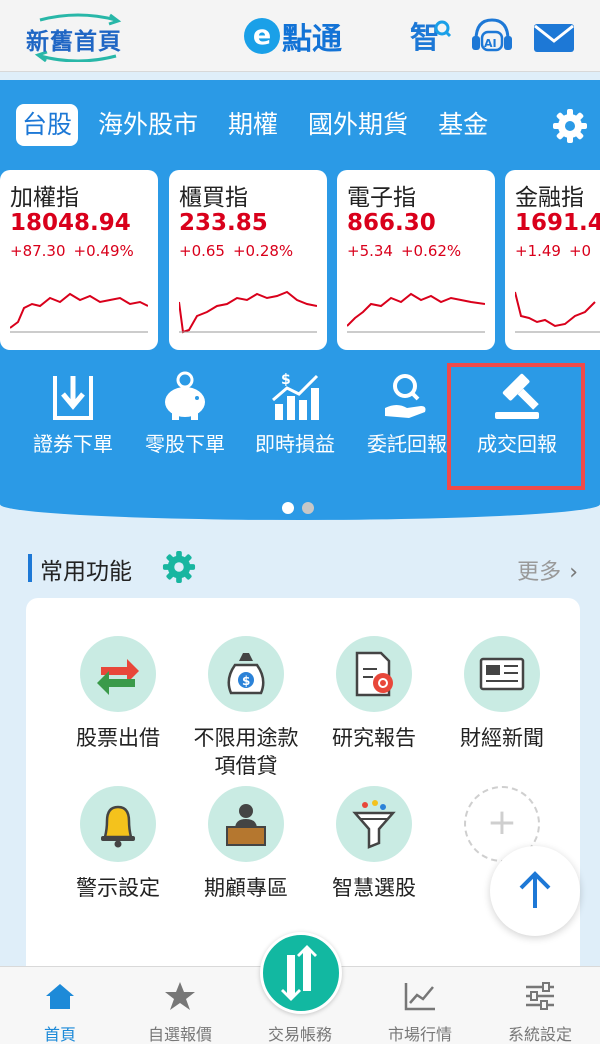  I want to click on piggy-bank-icon, so click(185, 395).